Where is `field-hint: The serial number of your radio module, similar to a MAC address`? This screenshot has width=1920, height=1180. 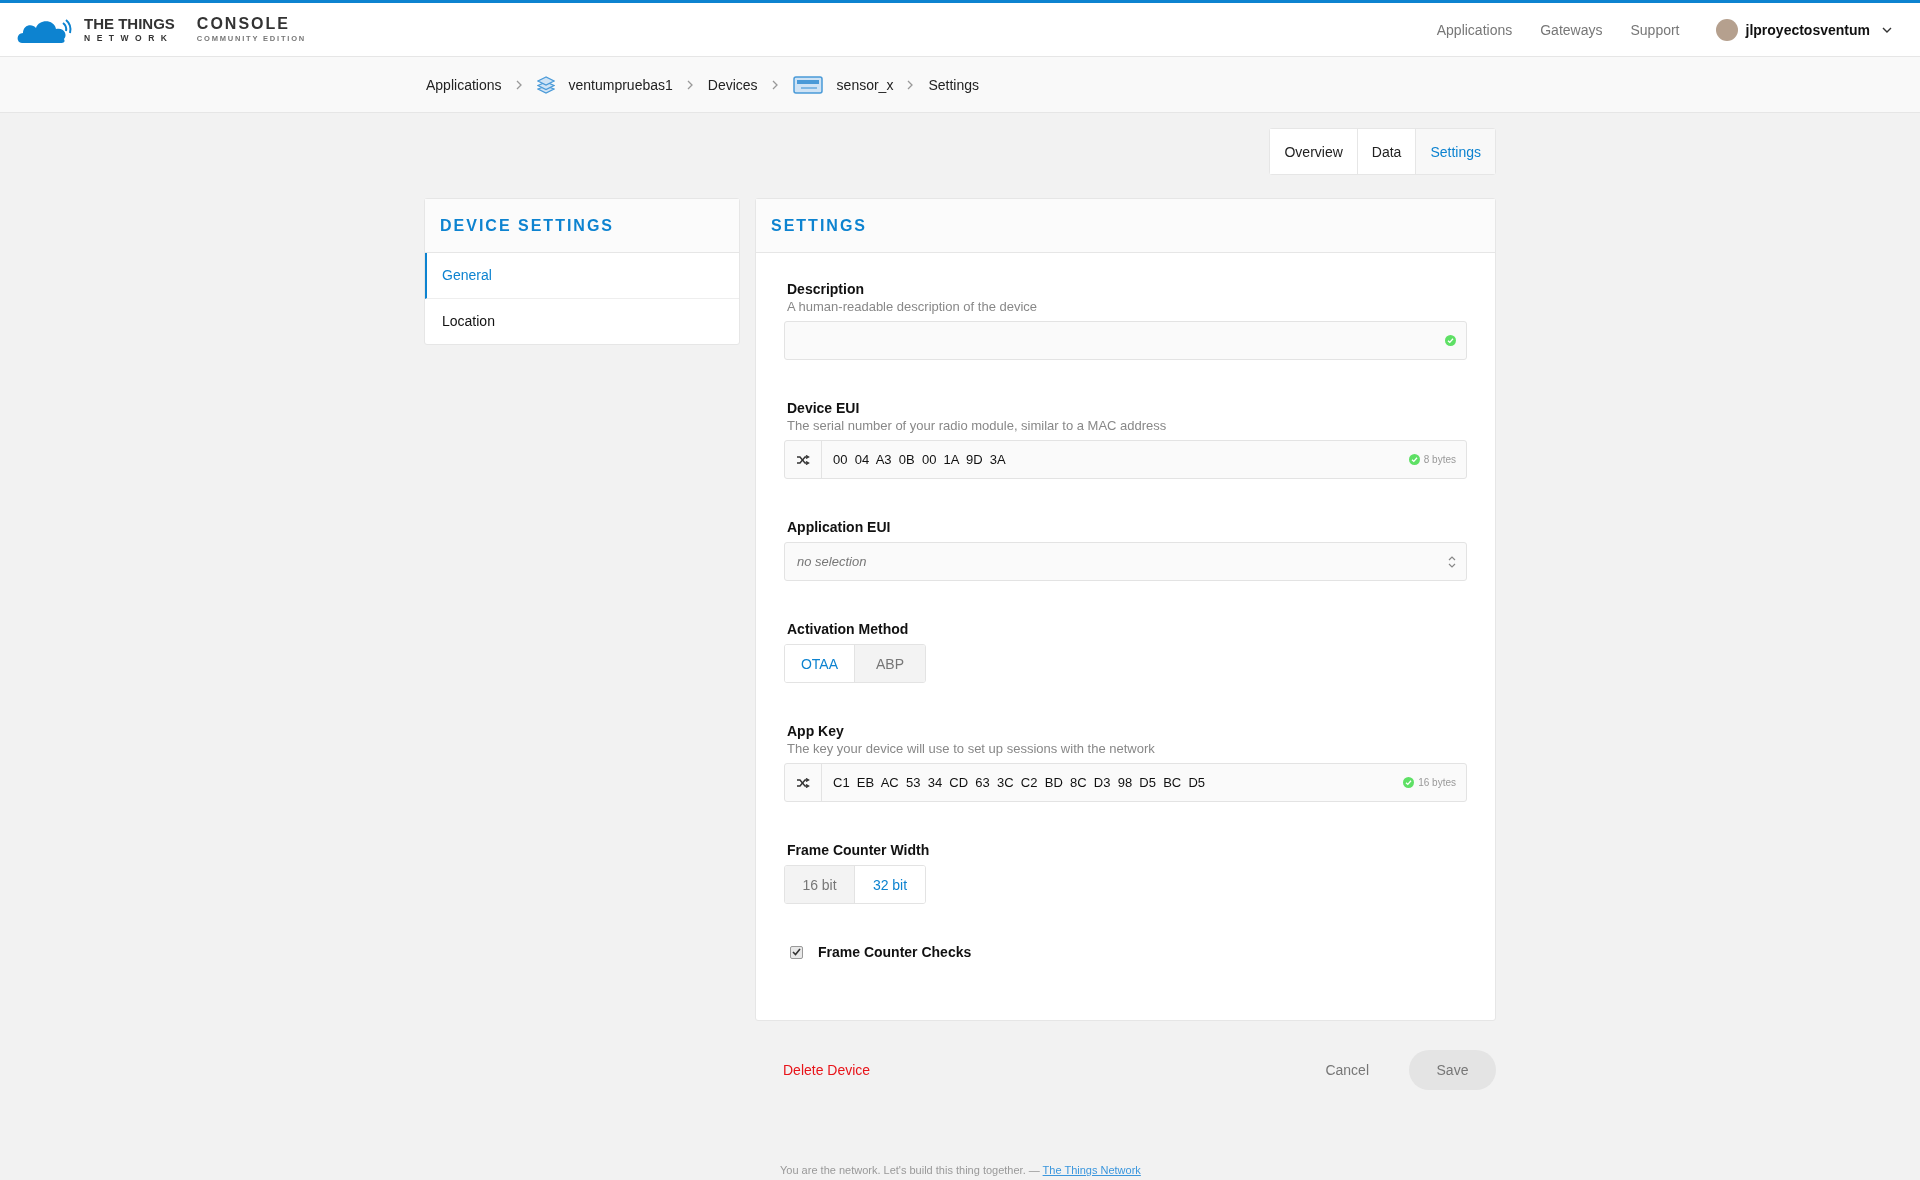 field-hint: The serial number of your radio module, similar to a MAC address is located at coordinates (977, 425).